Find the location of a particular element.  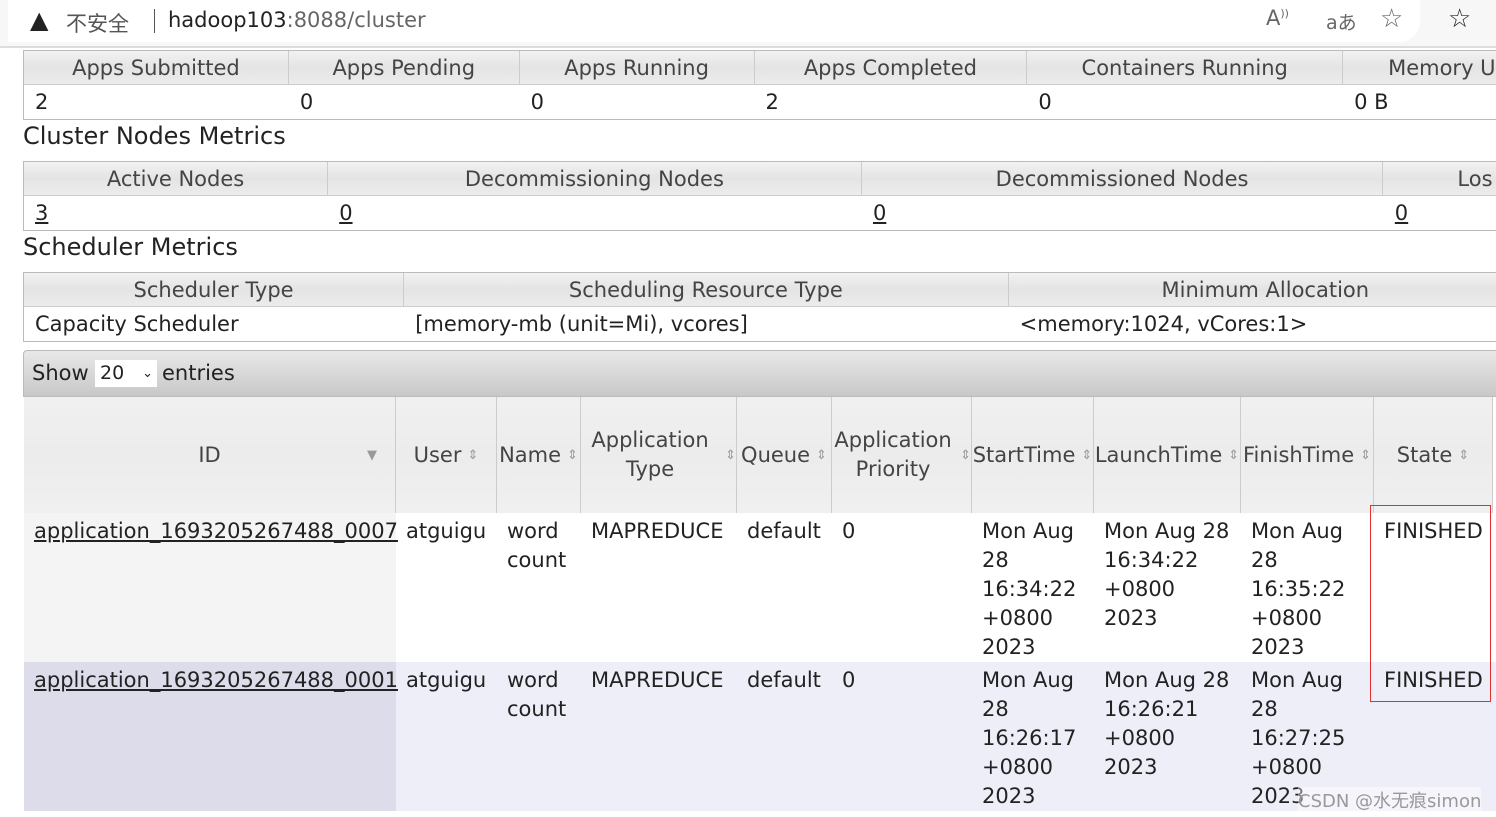

column-header-priority: Application Priority ⇕ is located at coordinates (902, 455).